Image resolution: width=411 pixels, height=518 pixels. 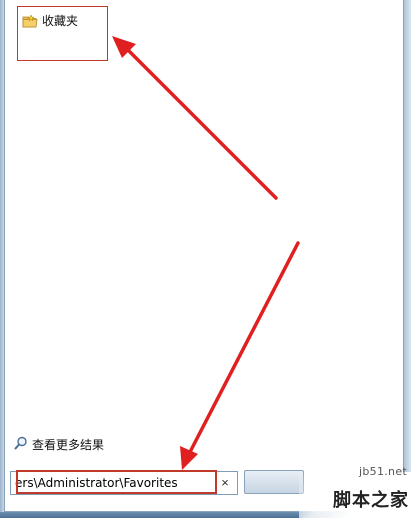 What do you see at coordinates (113, 483) in the screenshot?
I see `search-input` at bounding box center [113, 483].